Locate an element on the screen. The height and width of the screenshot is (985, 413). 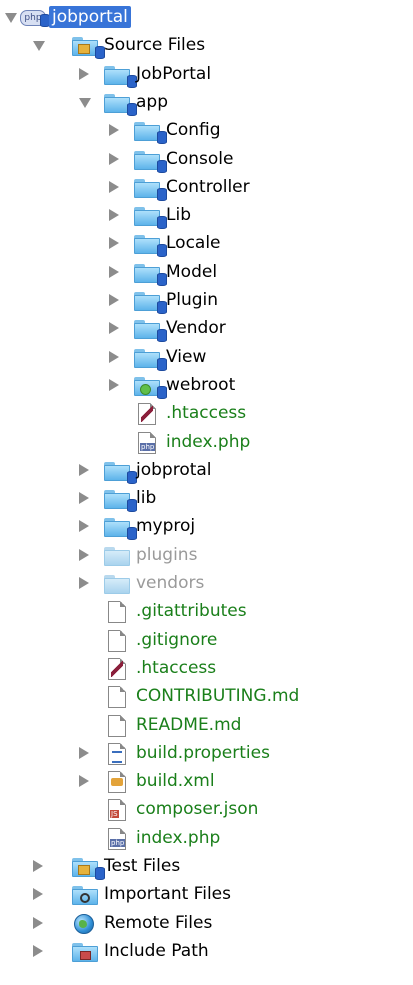
json-file-icon: JS is located at coordinates (117, 810).